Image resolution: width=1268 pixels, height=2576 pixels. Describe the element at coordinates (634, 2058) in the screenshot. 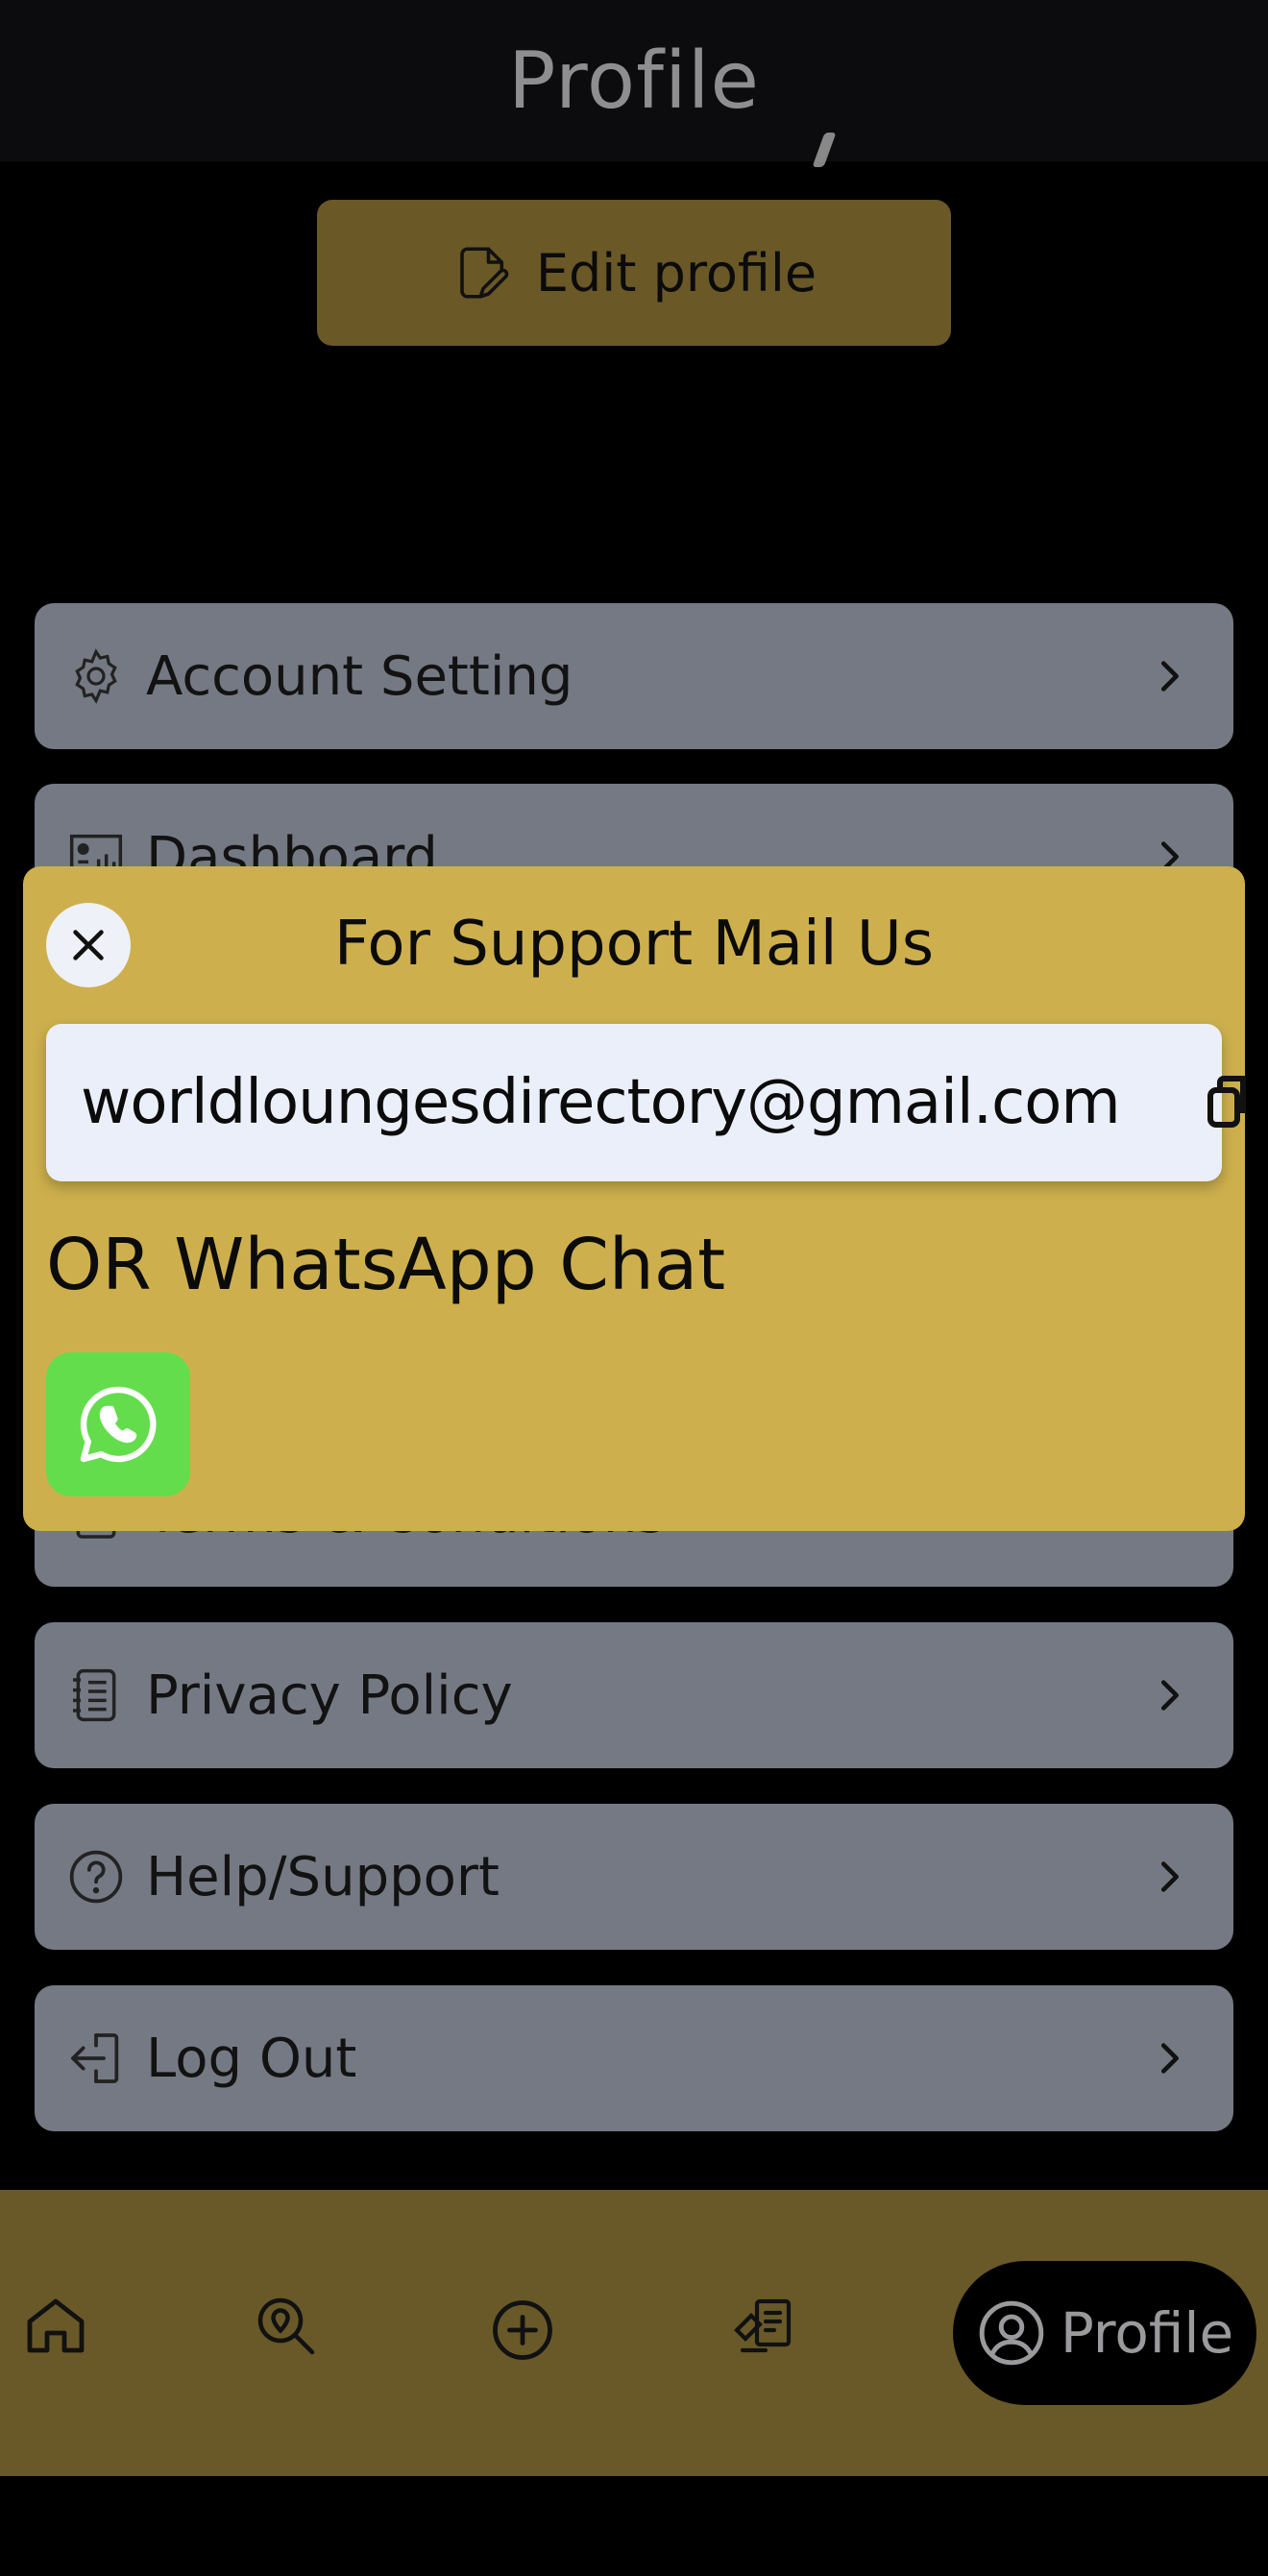

I see `menu-item-log-out: Log Out` at that location.